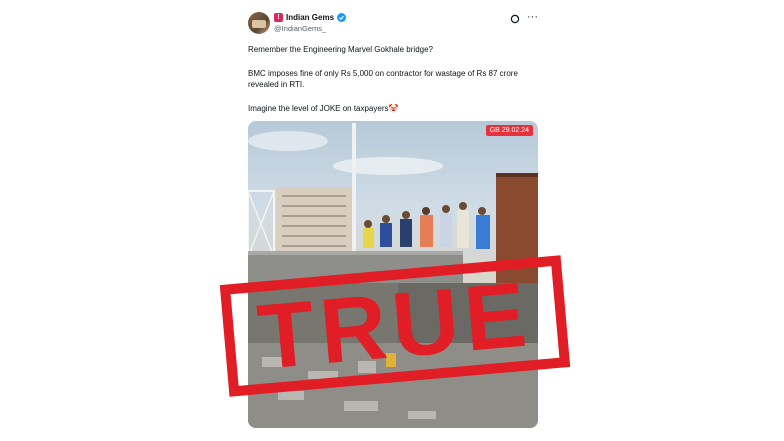 The width and height of the screenshot is (784, 441). Describe the element at coordinates (259, 23) in the screenshot. I see `avatar` at that location.